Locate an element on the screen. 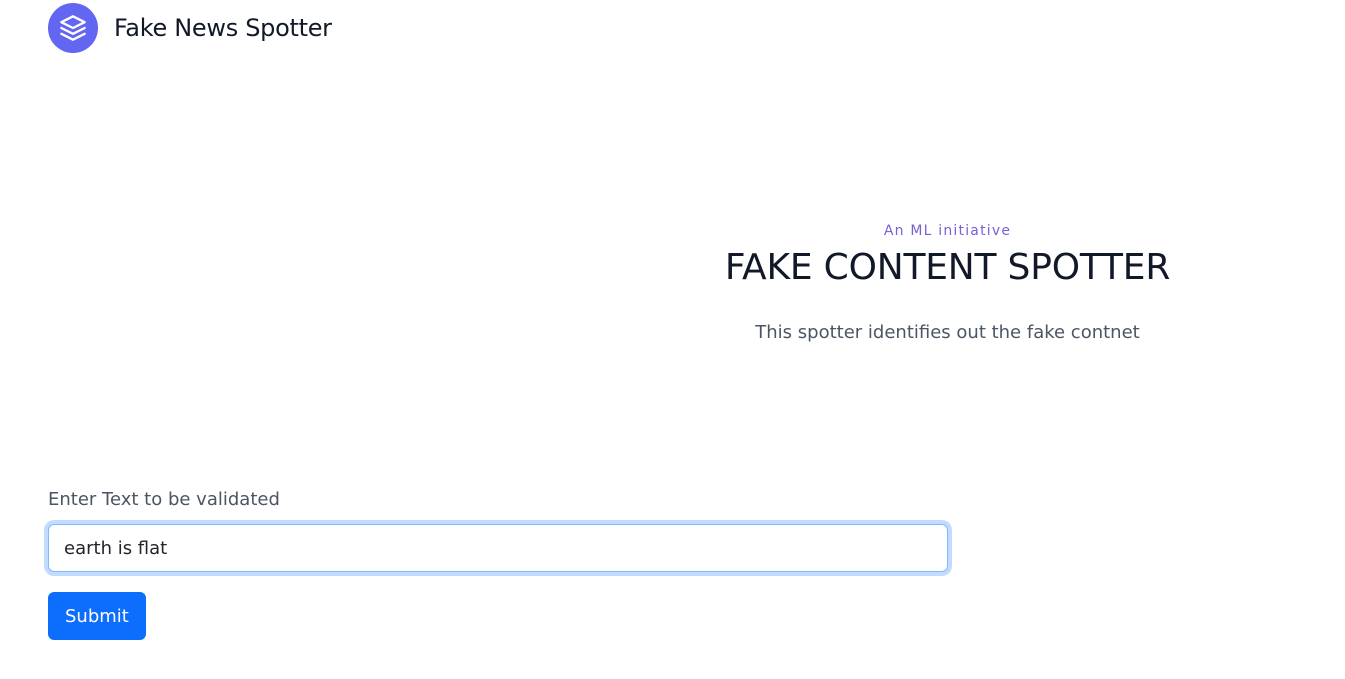  submit-button: Submit is located at coordinates (97, 616).